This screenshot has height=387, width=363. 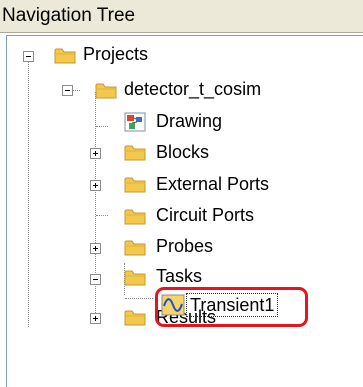 I want to click on tree-item-circuit-ports-label: Circuit Ports, so click(x=205, y=215).